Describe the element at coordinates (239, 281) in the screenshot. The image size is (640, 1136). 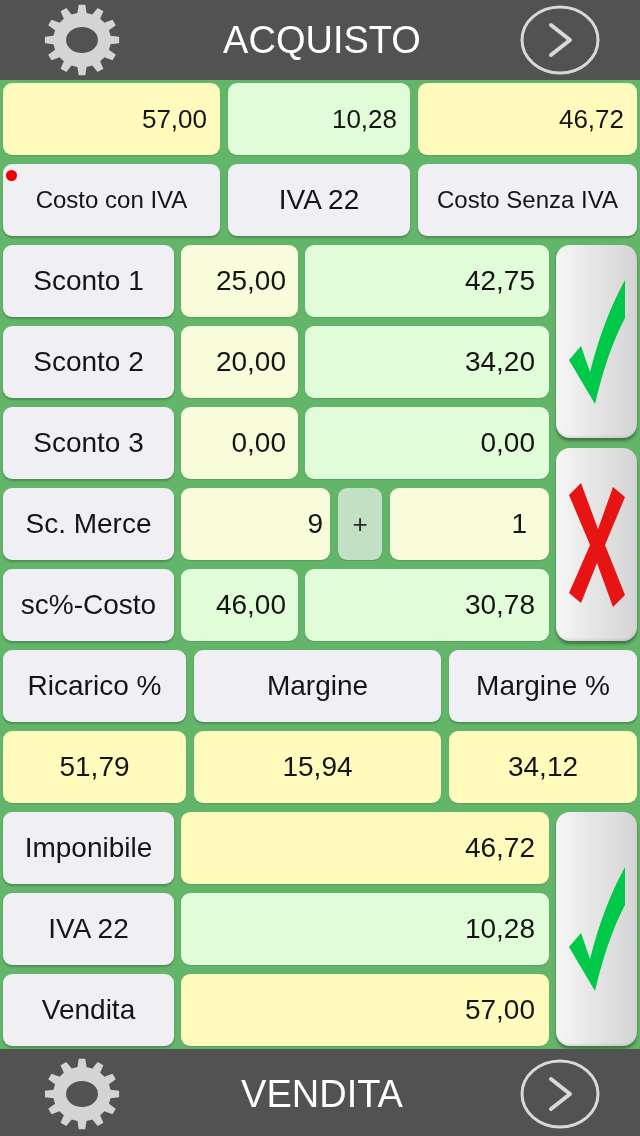
I see `value-field: 25,00` at that location.